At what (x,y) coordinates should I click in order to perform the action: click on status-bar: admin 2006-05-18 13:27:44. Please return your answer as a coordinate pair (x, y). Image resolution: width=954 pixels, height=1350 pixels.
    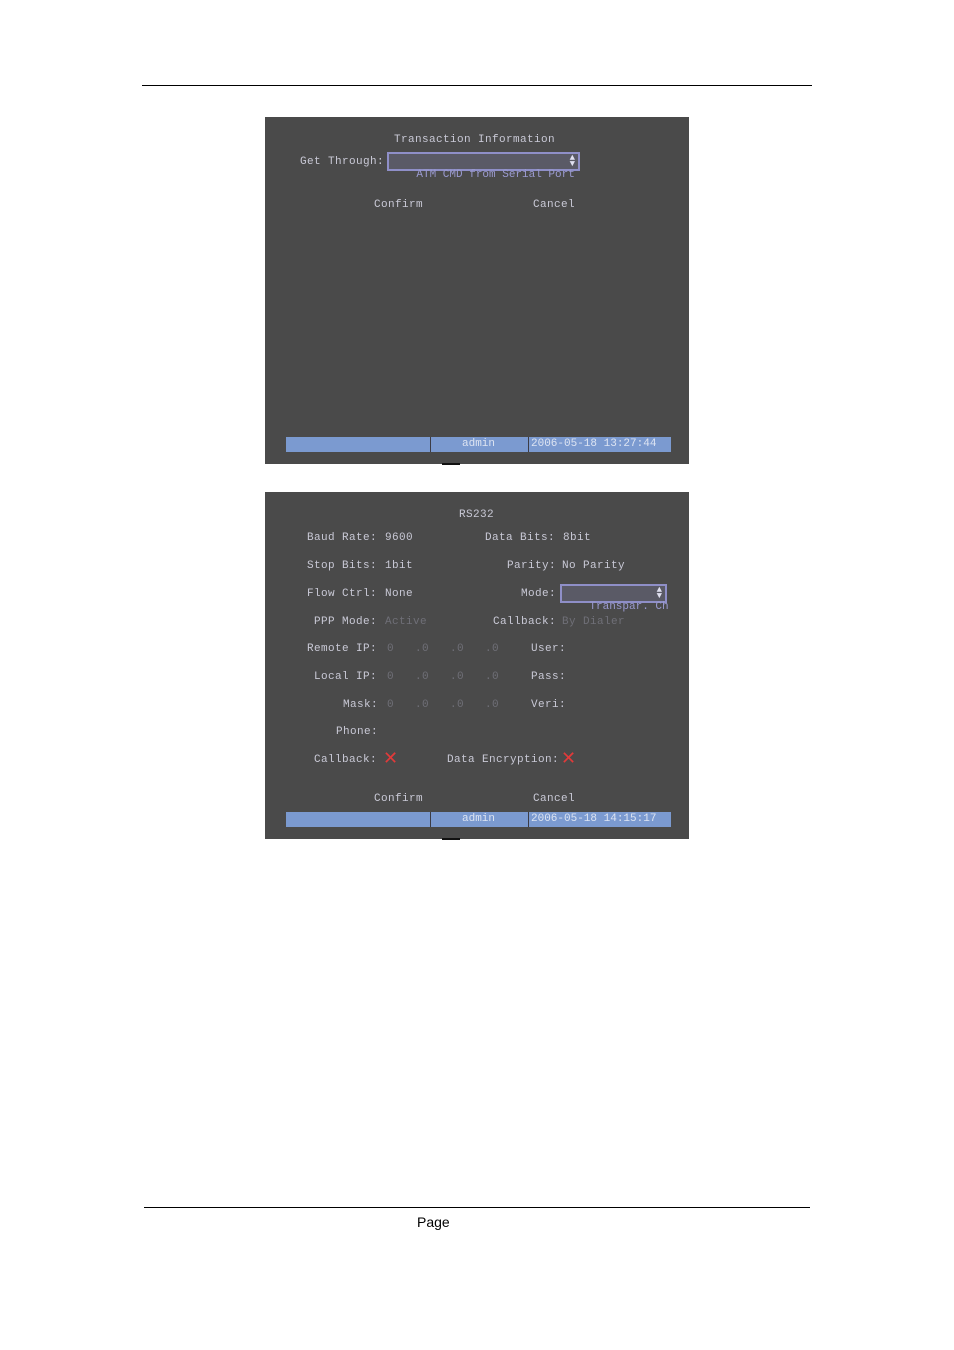
    Looking at the image, I should click on (478, 444).